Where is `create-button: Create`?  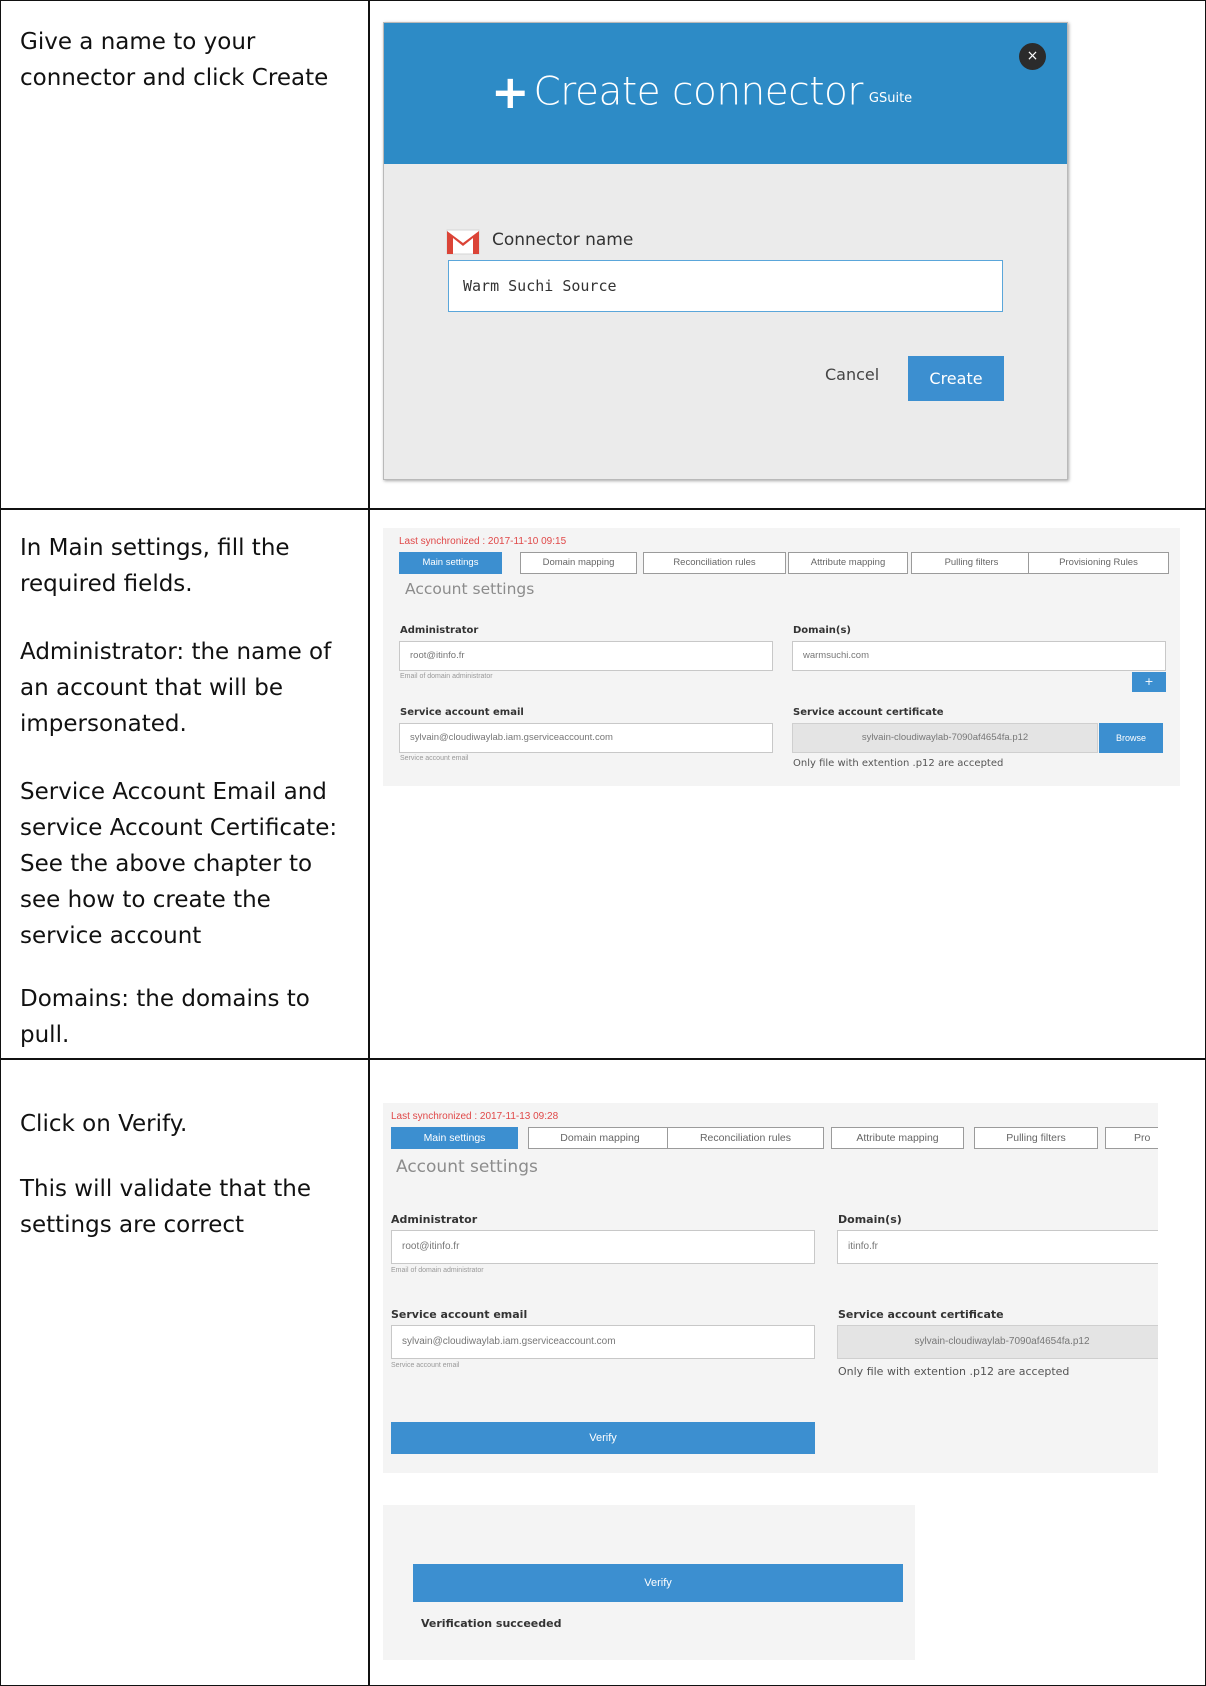
create-button: Create is located at coordinates (956, 378).